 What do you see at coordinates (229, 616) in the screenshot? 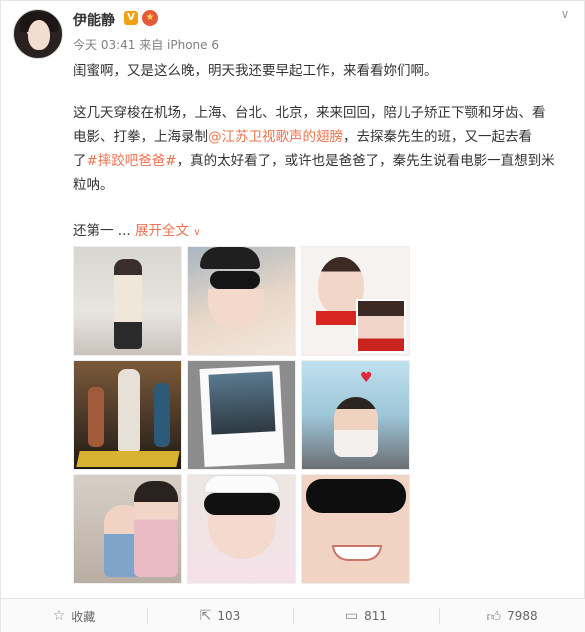
I see `repost-count: 103` at bounding box center [229, 616].